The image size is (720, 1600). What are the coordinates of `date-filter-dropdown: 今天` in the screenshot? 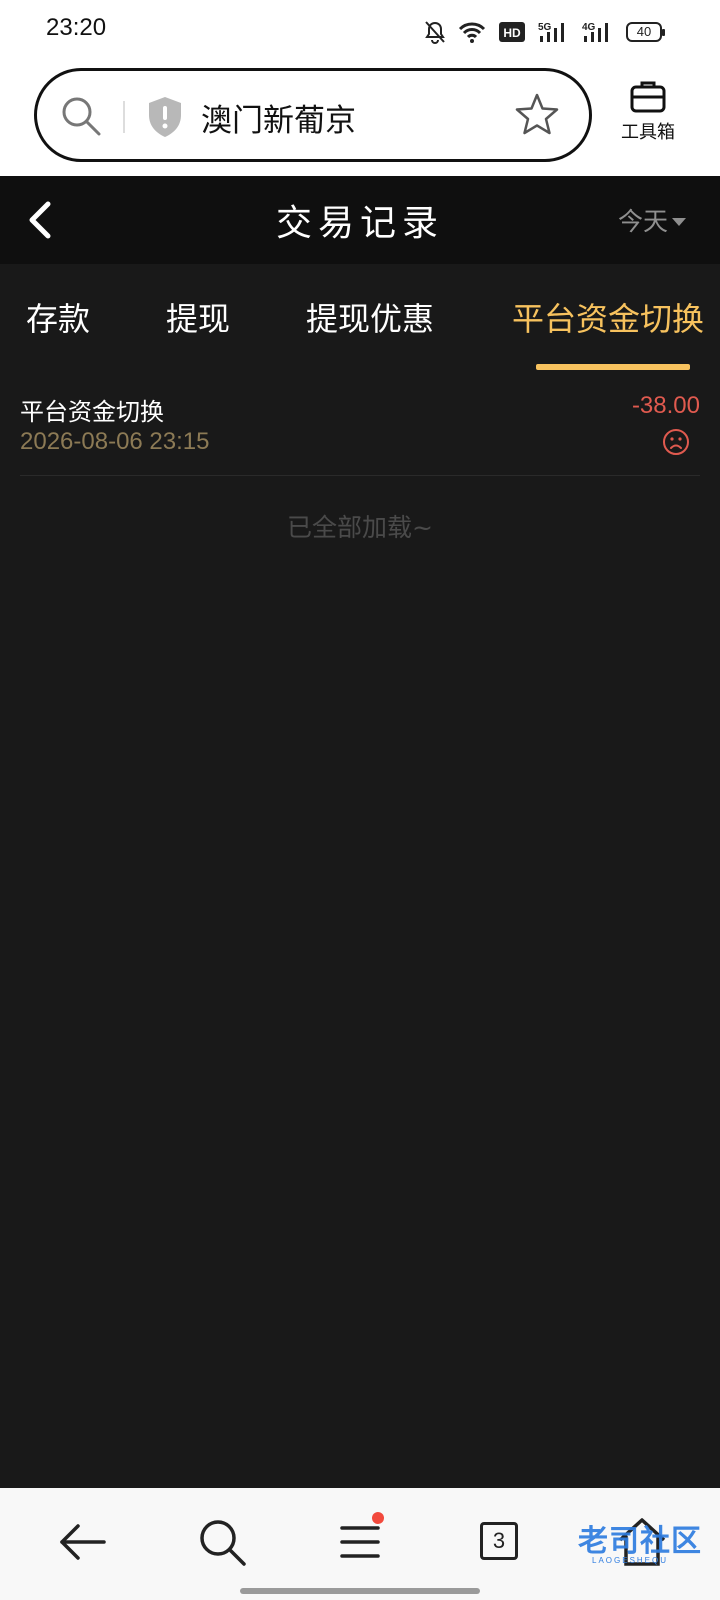 It's located at (652, 220).